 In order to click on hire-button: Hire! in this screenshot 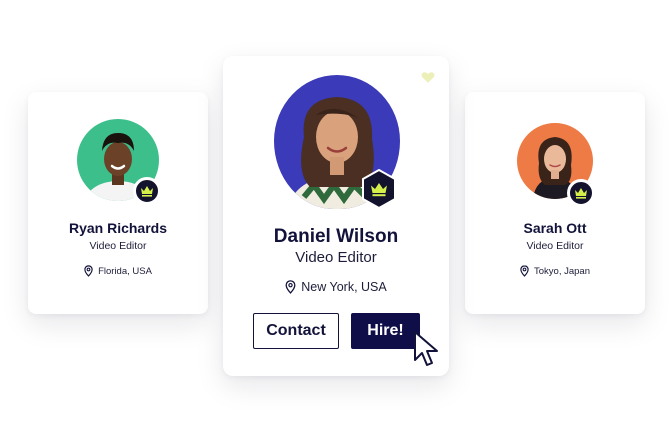, I will do `click(385, 331)`.